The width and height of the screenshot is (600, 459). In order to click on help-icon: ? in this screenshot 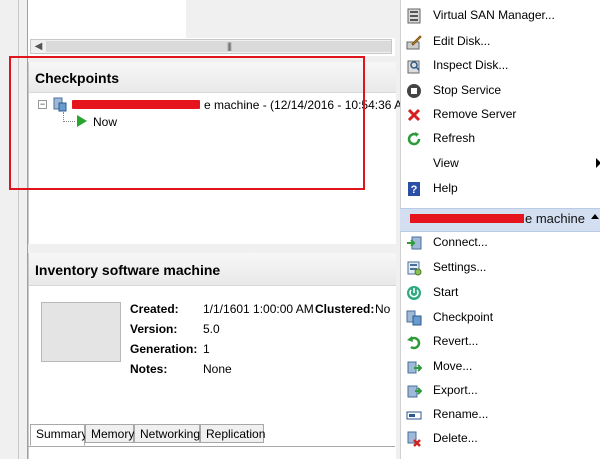, I will do `click(414, 189)`.